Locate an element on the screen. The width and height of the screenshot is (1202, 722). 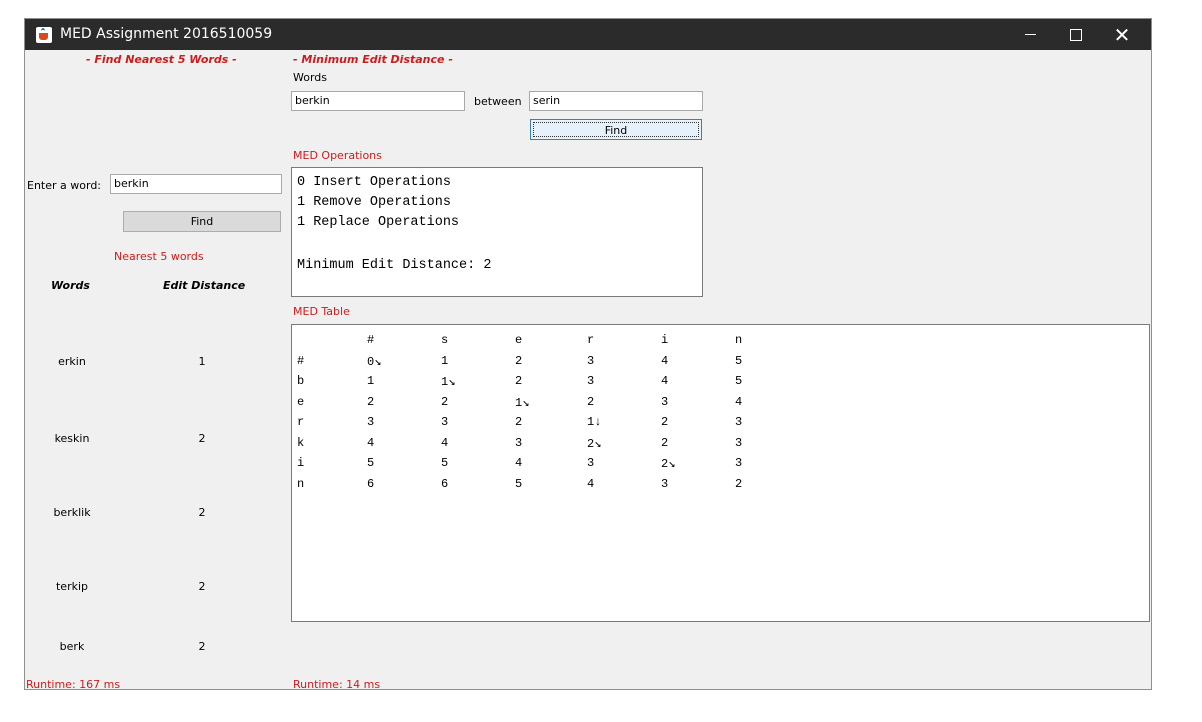
med-heading: - Minimum Edit Distance - is located at coordinates (373, 59).